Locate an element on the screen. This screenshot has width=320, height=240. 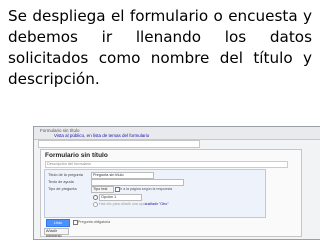
option-1-radio-icon is located at coordinates (95, 197).